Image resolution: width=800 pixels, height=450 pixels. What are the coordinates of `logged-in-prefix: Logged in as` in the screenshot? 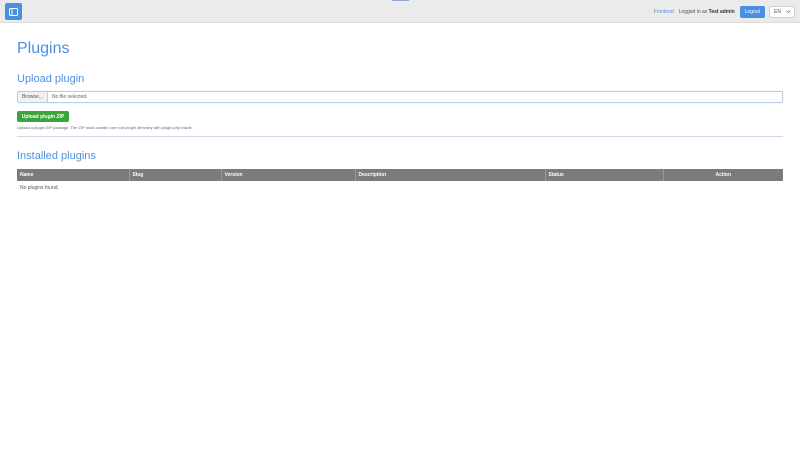 It's located at (693, 11).